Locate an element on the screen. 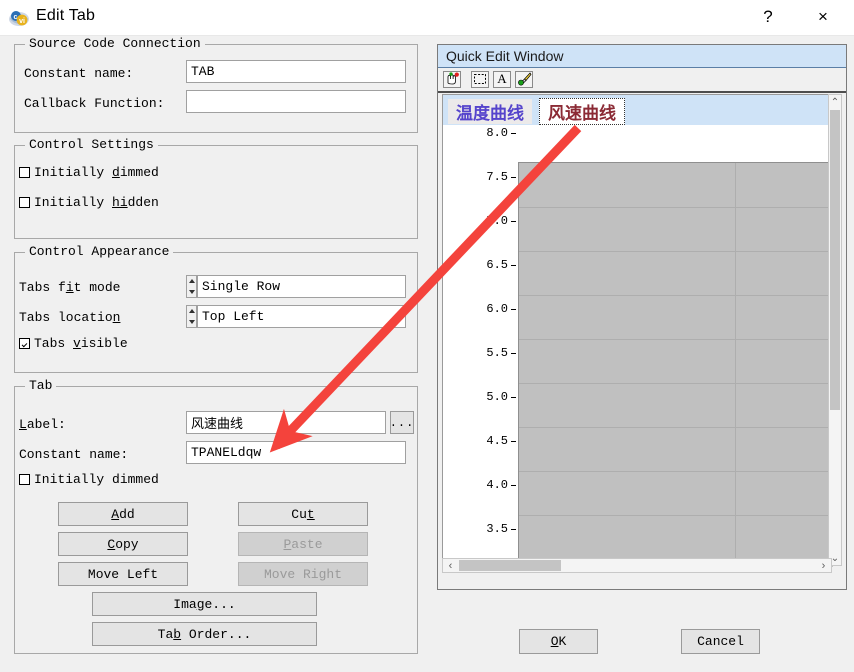 This screenshot has height=672, width=854. checkbox-initially-dimmed: Initially dimmed is located at coordinates (89, 172).